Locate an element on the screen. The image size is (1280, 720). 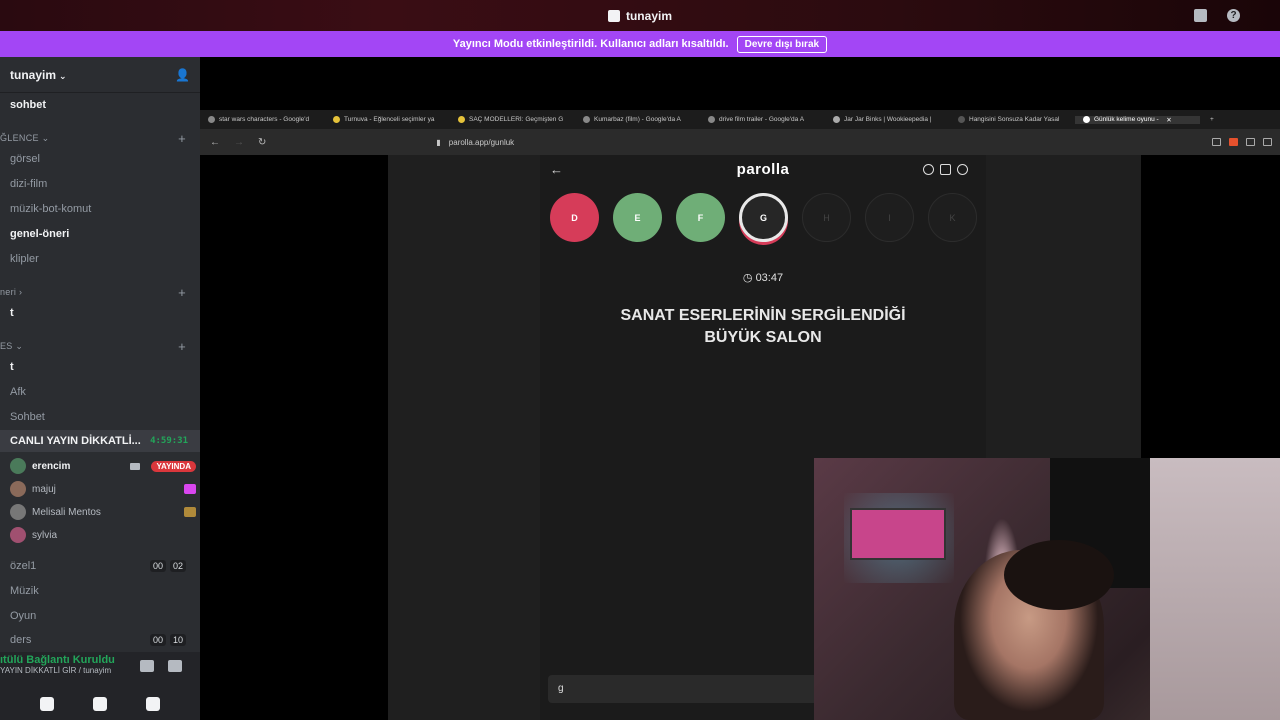
title-bar: tunayim ? is located at coordinates (640, 15).